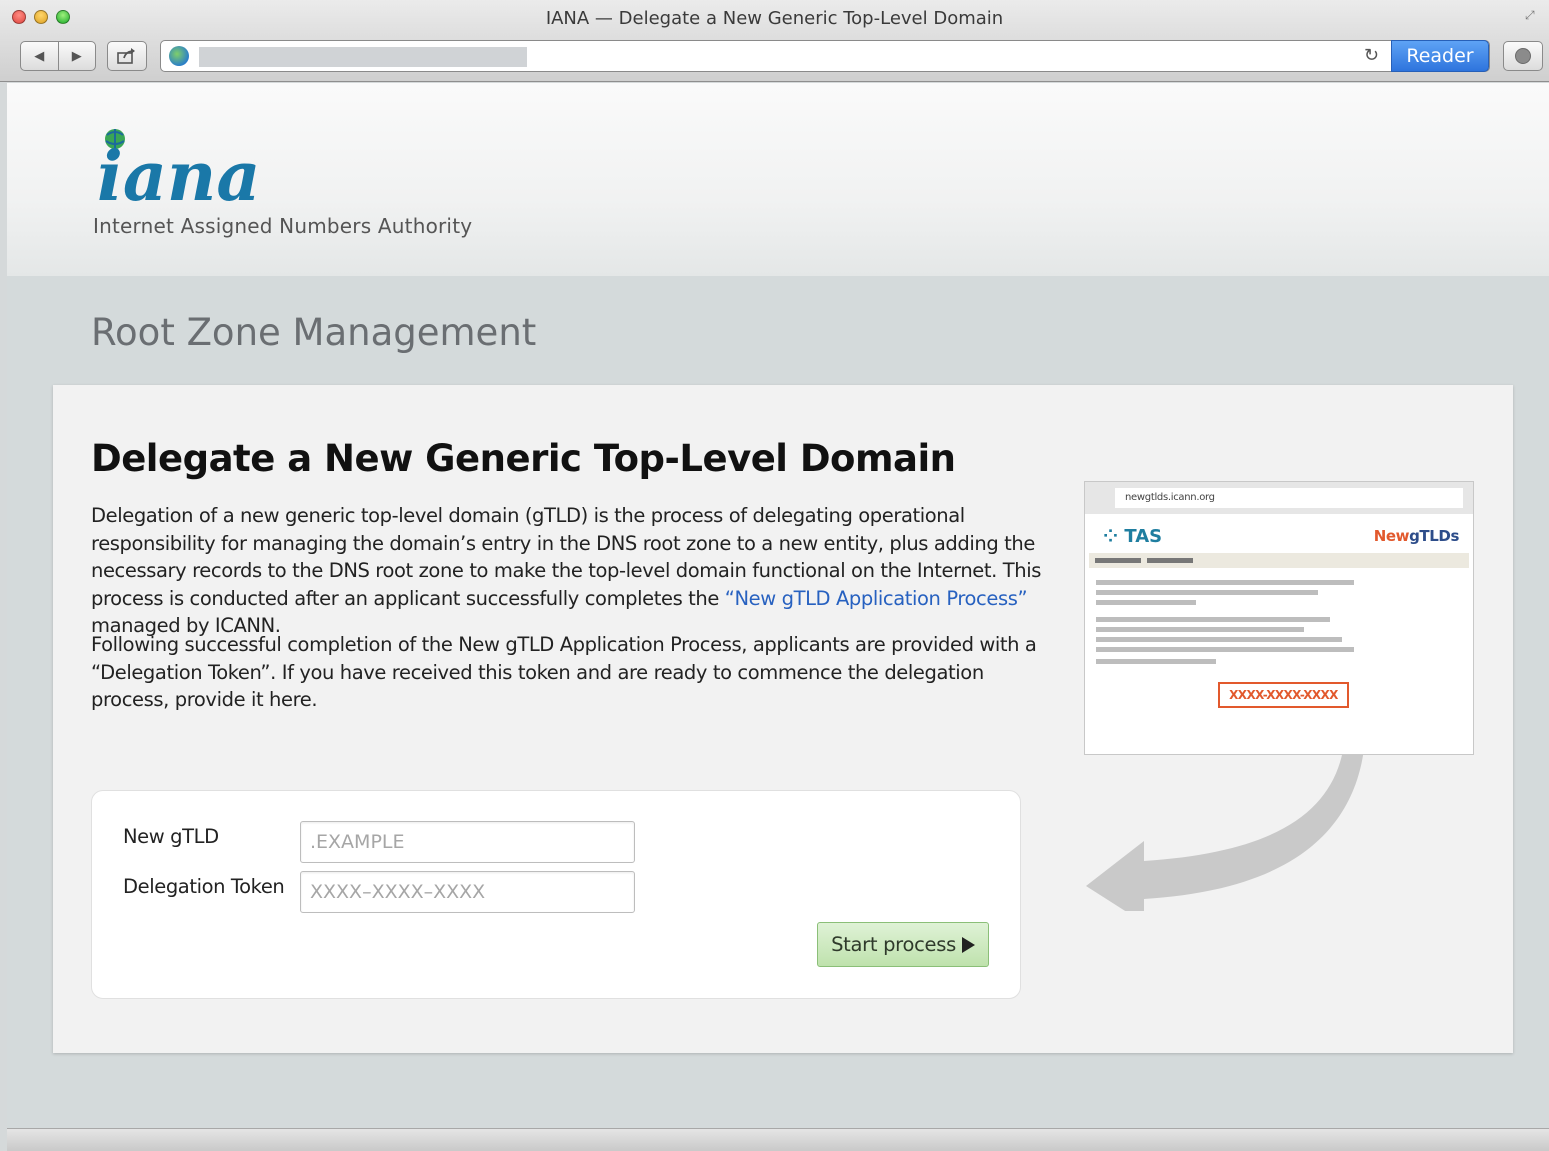  What do you see at coordinates (467, 842) in the screenshot?
I see `gtld-input` at bounding box center [467, 842].